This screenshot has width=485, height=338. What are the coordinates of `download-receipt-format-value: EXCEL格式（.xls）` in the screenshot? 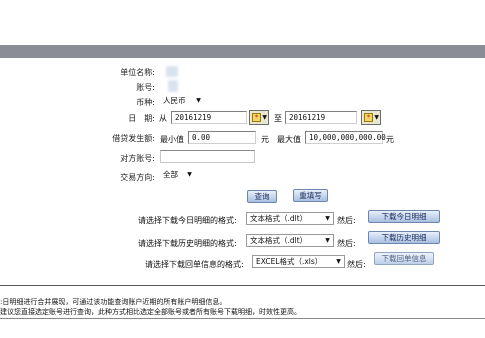 It's located at (289, 261).